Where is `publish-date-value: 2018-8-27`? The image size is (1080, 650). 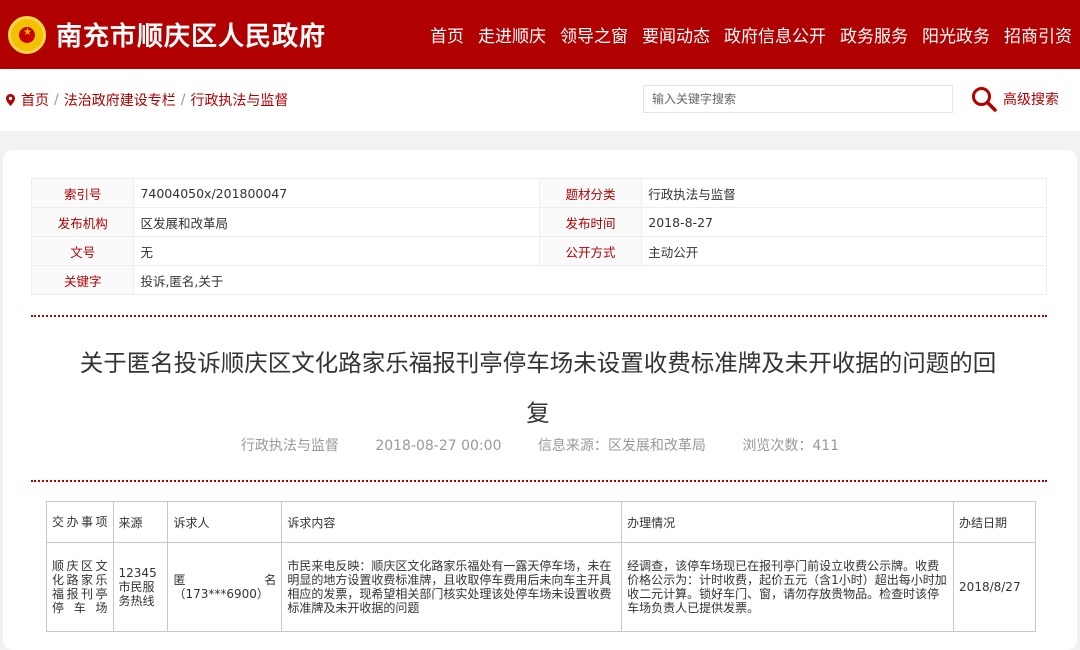
publish-date-value: 2018-8-27 is located at coordinates (844, 222).